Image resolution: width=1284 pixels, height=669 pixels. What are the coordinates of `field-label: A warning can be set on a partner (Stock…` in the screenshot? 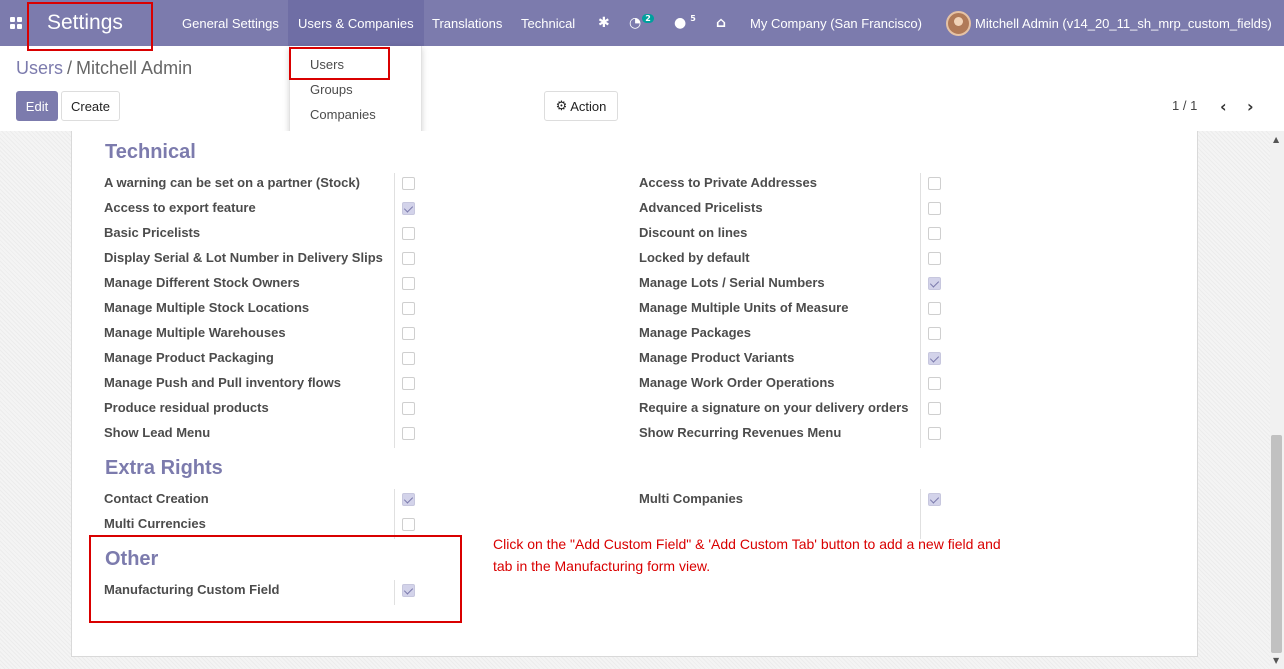 It's located at (232, 182).